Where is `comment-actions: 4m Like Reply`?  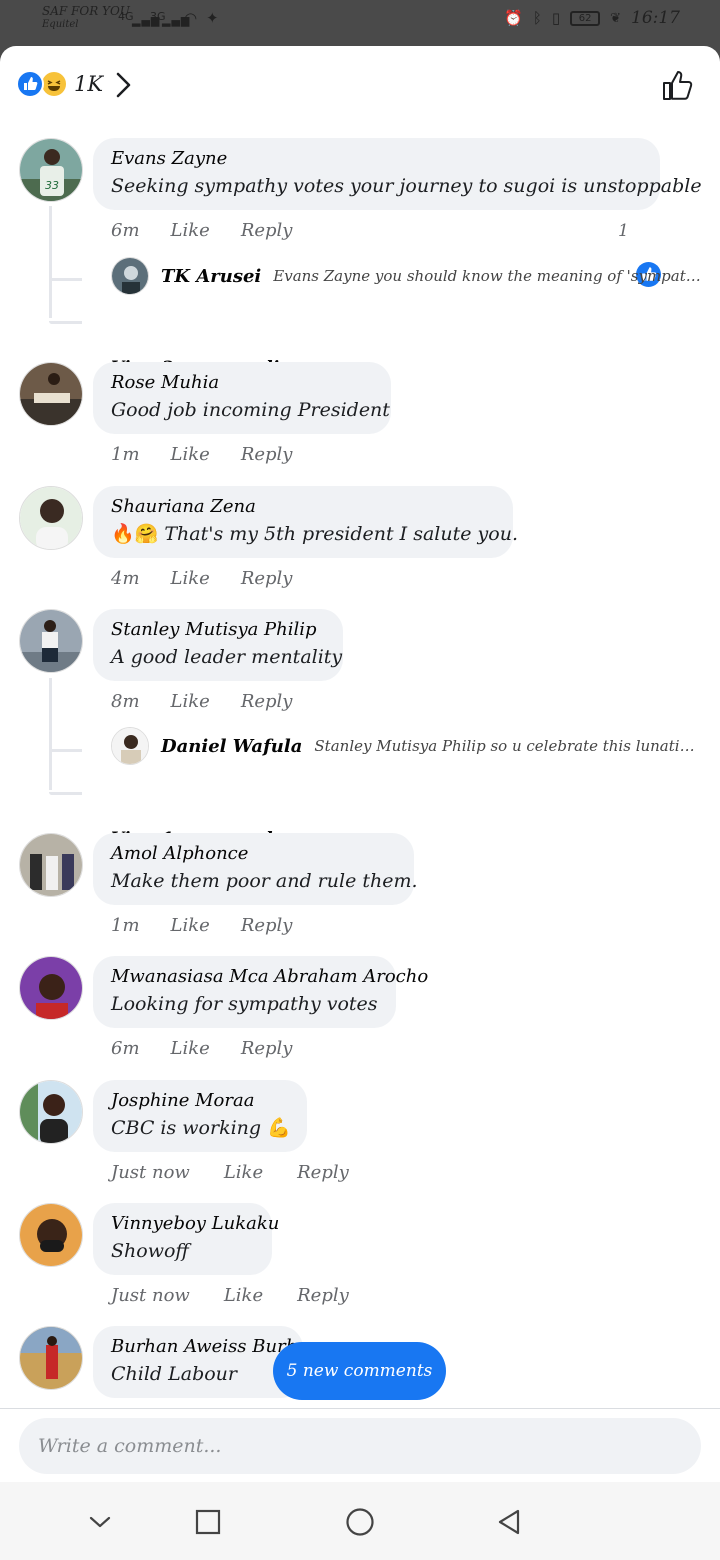 comment-actions: 4m Like Reply is located at coordinates (201, 578).